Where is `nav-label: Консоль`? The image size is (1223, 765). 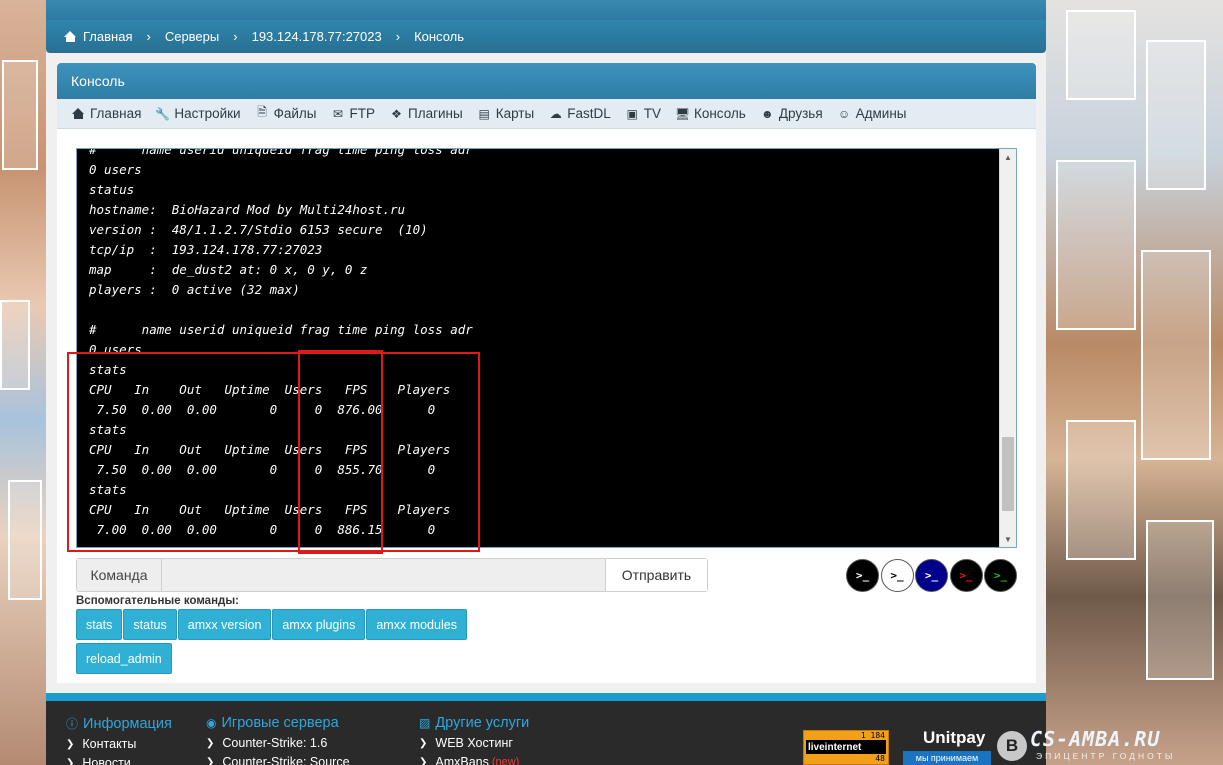
nav-label: Консоль is located at coordinates (719, 113).